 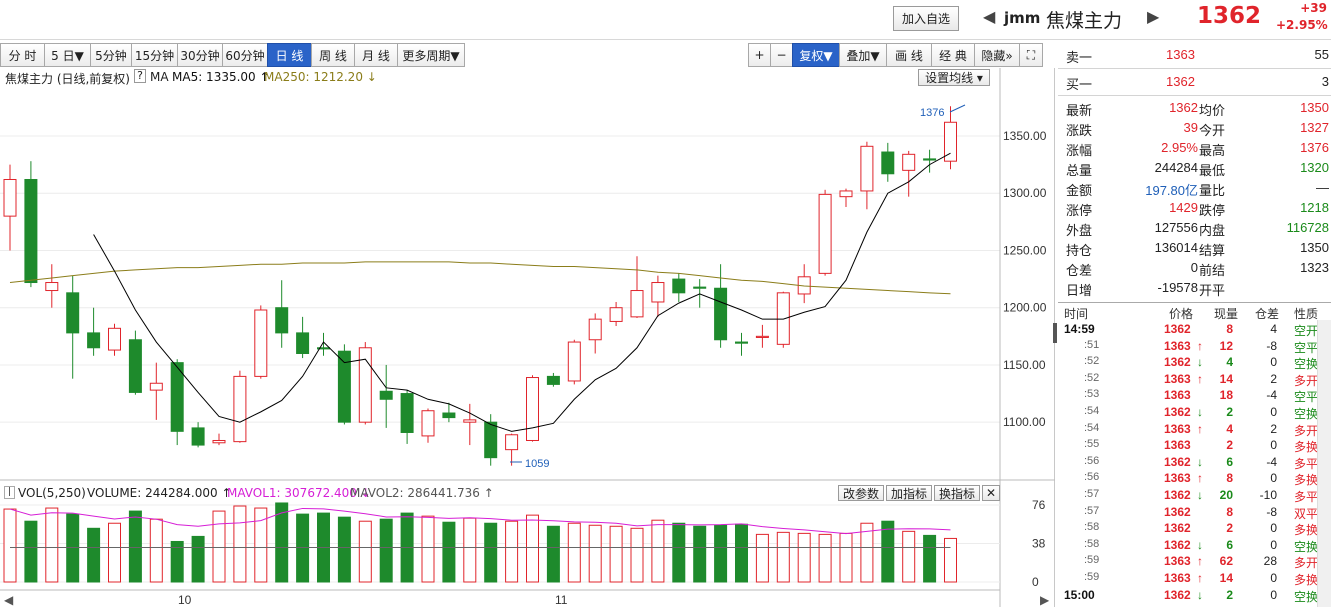 I want to click on tick-price: 1362, so click(x=1177, y=594).